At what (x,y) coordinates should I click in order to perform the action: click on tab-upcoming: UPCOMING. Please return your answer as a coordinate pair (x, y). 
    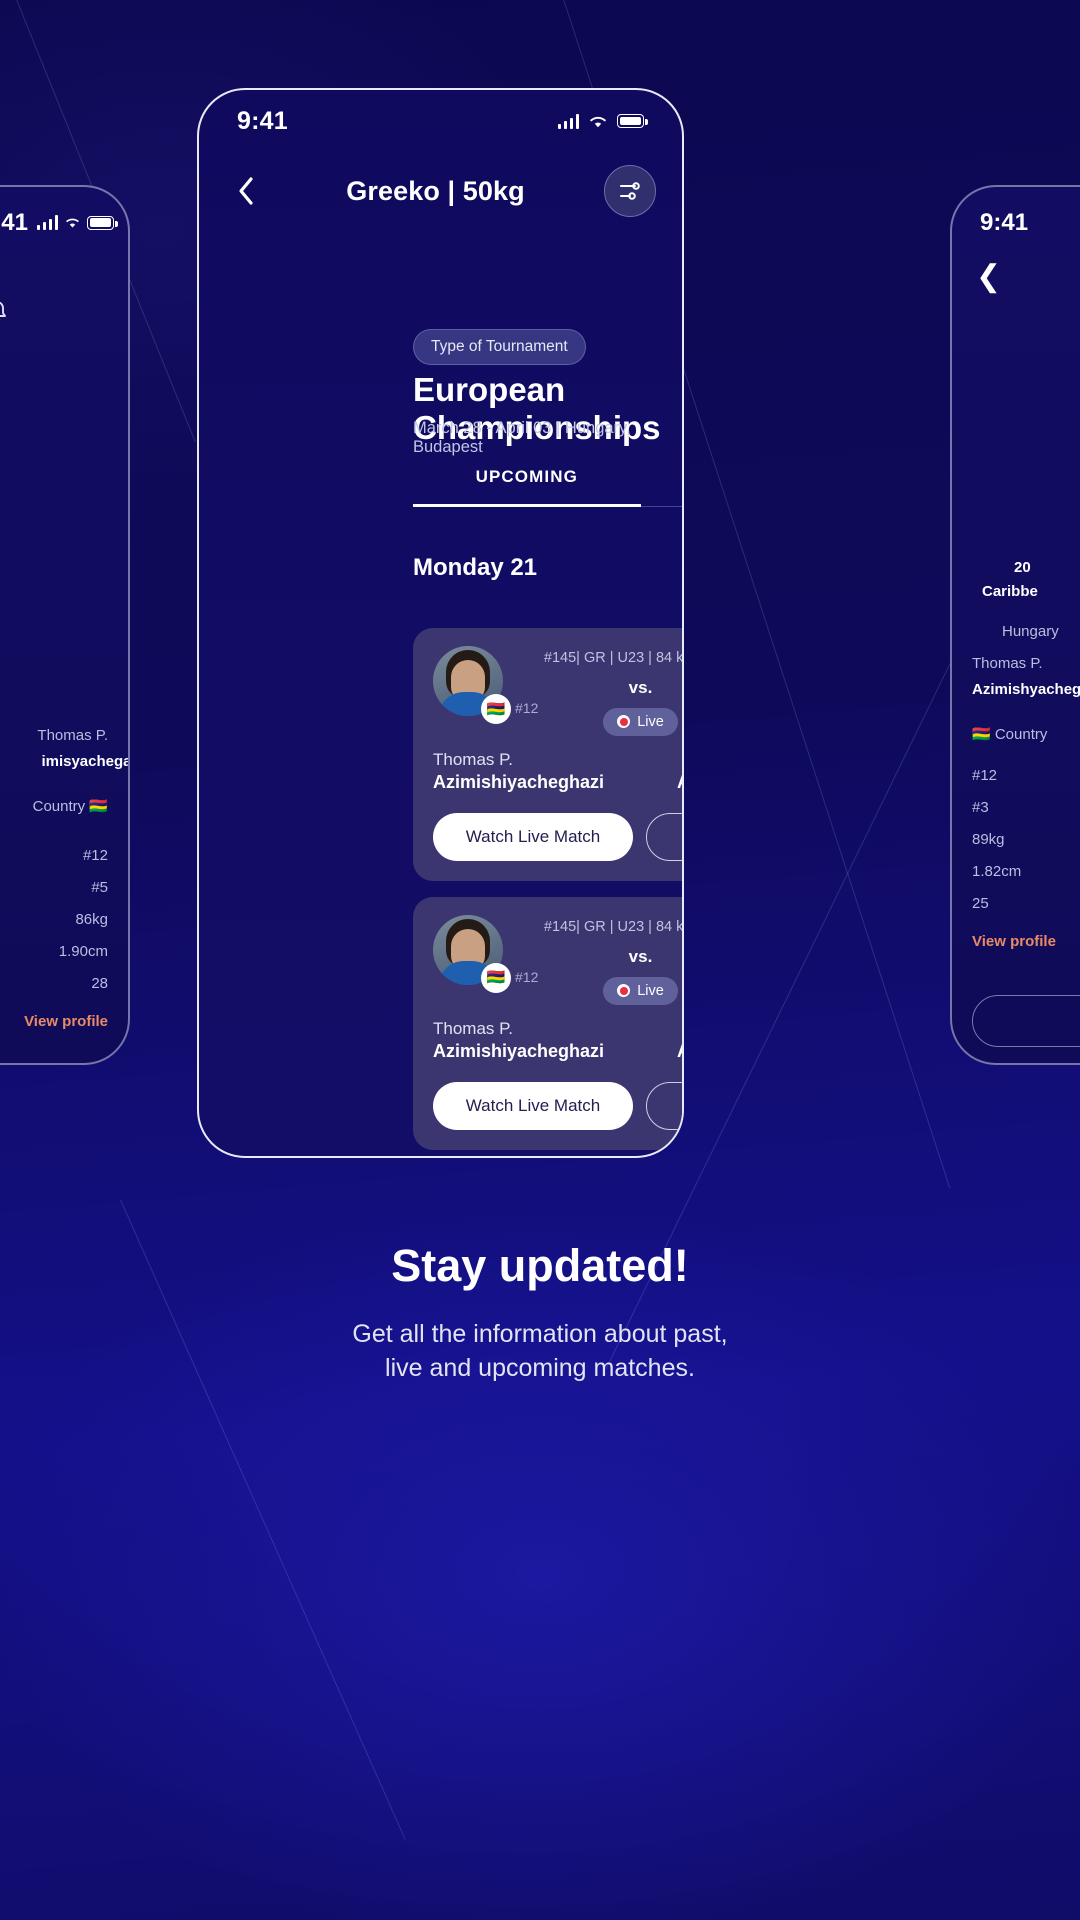
    Looking at the image, I should click on (527, 487).